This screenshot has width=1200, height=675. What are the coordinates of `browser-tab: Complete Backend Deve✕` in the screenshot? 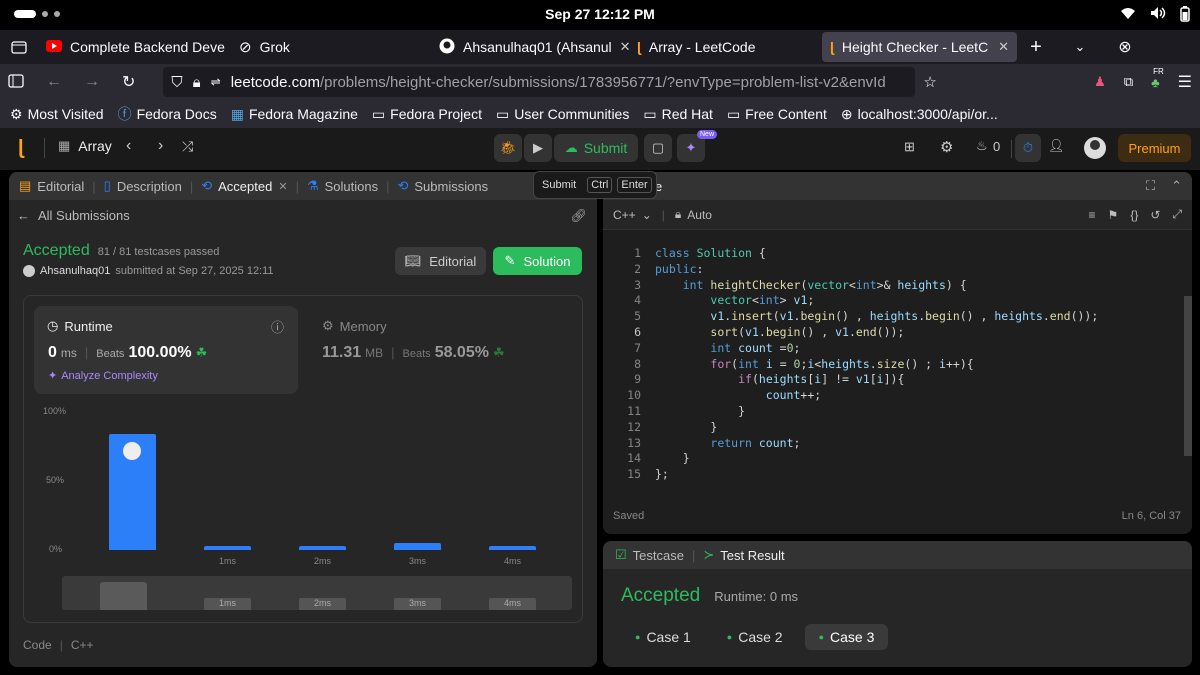 It's located at (134, 47).